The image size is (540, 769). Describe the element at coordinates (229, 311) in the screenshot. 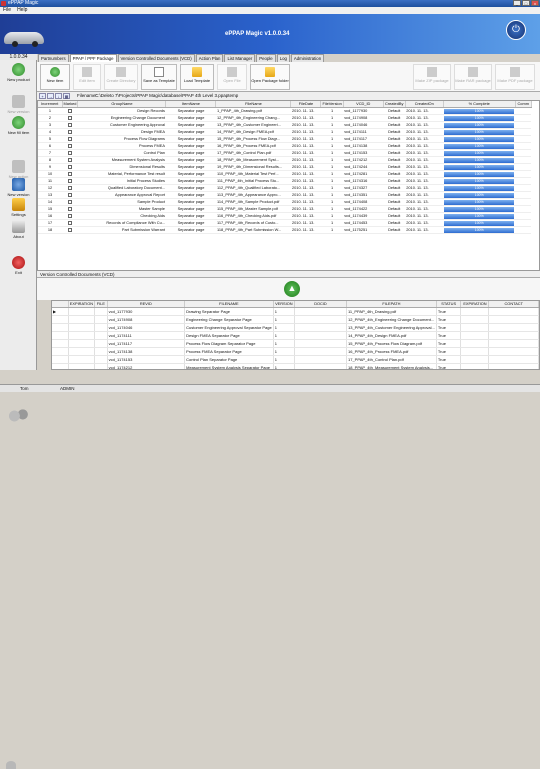

I see `table-cell: Drawing Separator Page` at that location.